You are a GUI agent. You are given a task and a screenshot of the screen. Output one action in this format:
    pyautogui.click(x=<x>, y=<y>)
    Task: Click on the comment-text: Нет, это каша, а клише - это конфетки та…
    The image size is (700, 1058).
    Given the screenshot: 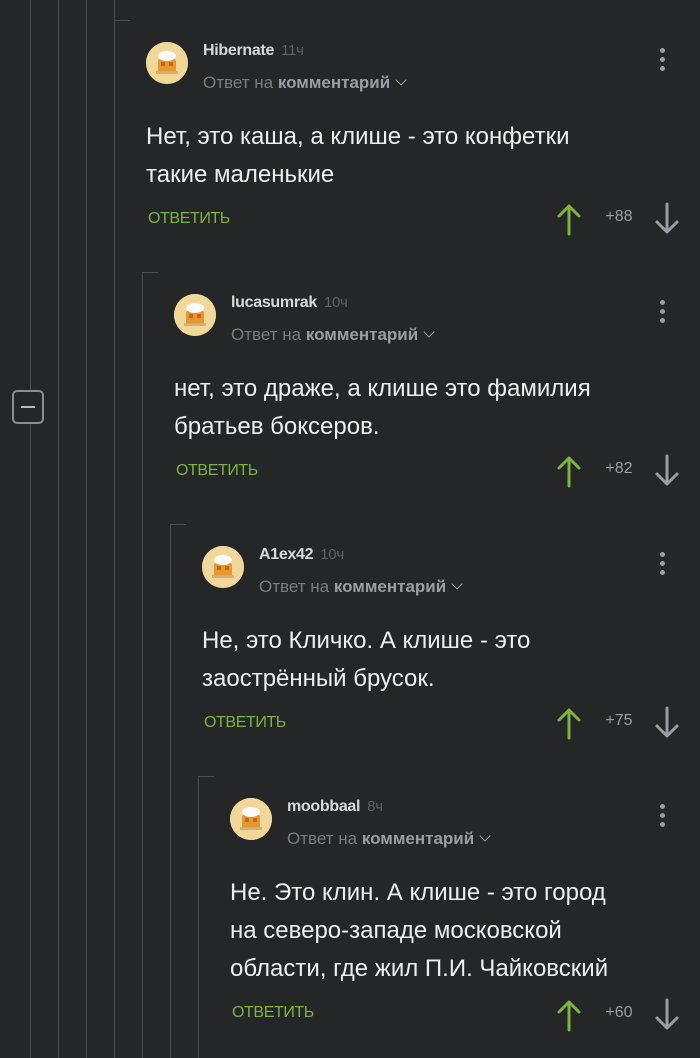 What is the action you would take?
    pyautogui.click(x=358, y=155)
    